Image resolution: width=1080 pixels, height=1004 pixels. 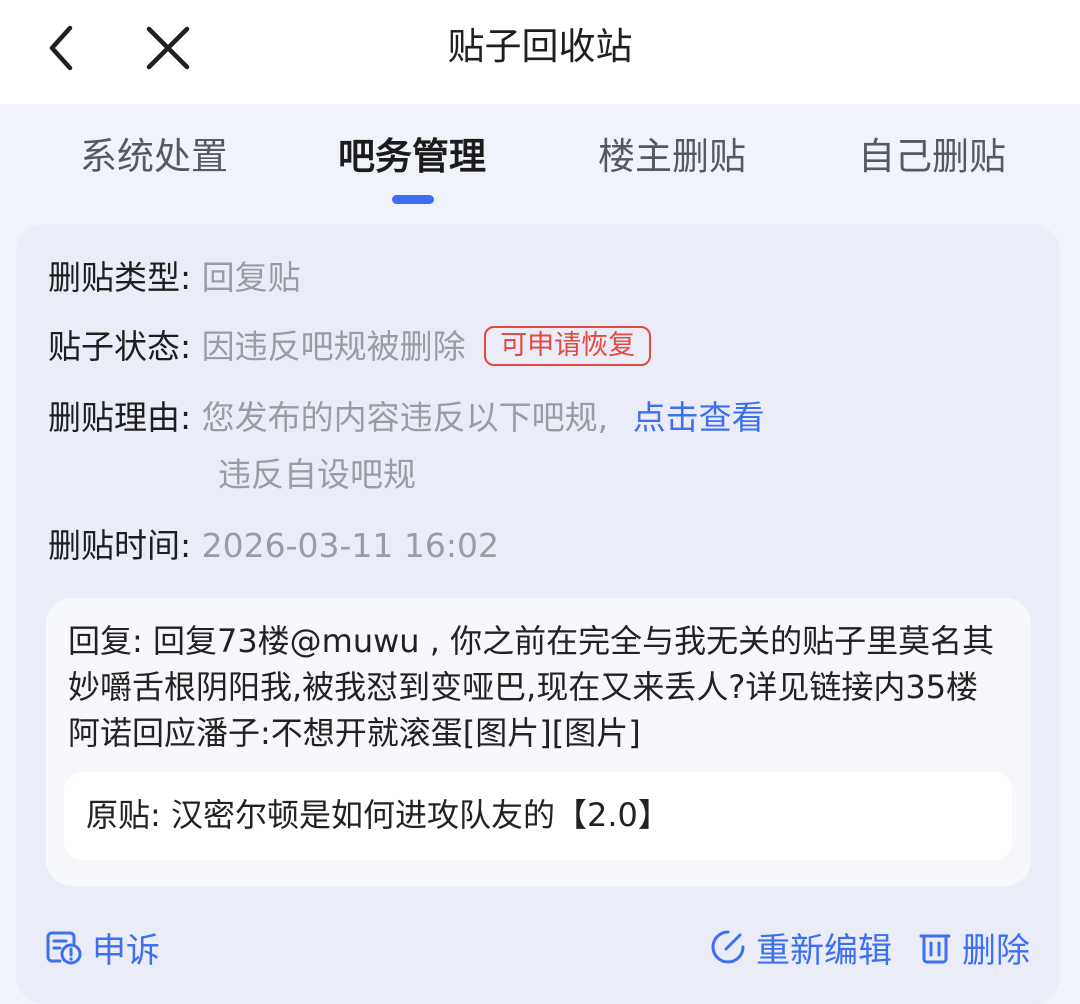 What do you see at coordinates (540, 46) in the screenshot?
I see `page-title: 贴子回收站` at bounding box center [540, 46].